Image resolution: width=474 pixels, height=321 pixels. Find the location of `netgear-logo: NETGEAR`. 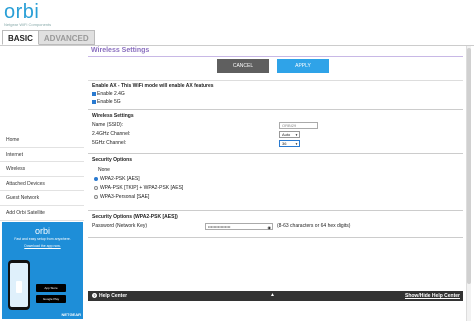

netgear-logo: NETGEAR is located at coordinates (71, 314).